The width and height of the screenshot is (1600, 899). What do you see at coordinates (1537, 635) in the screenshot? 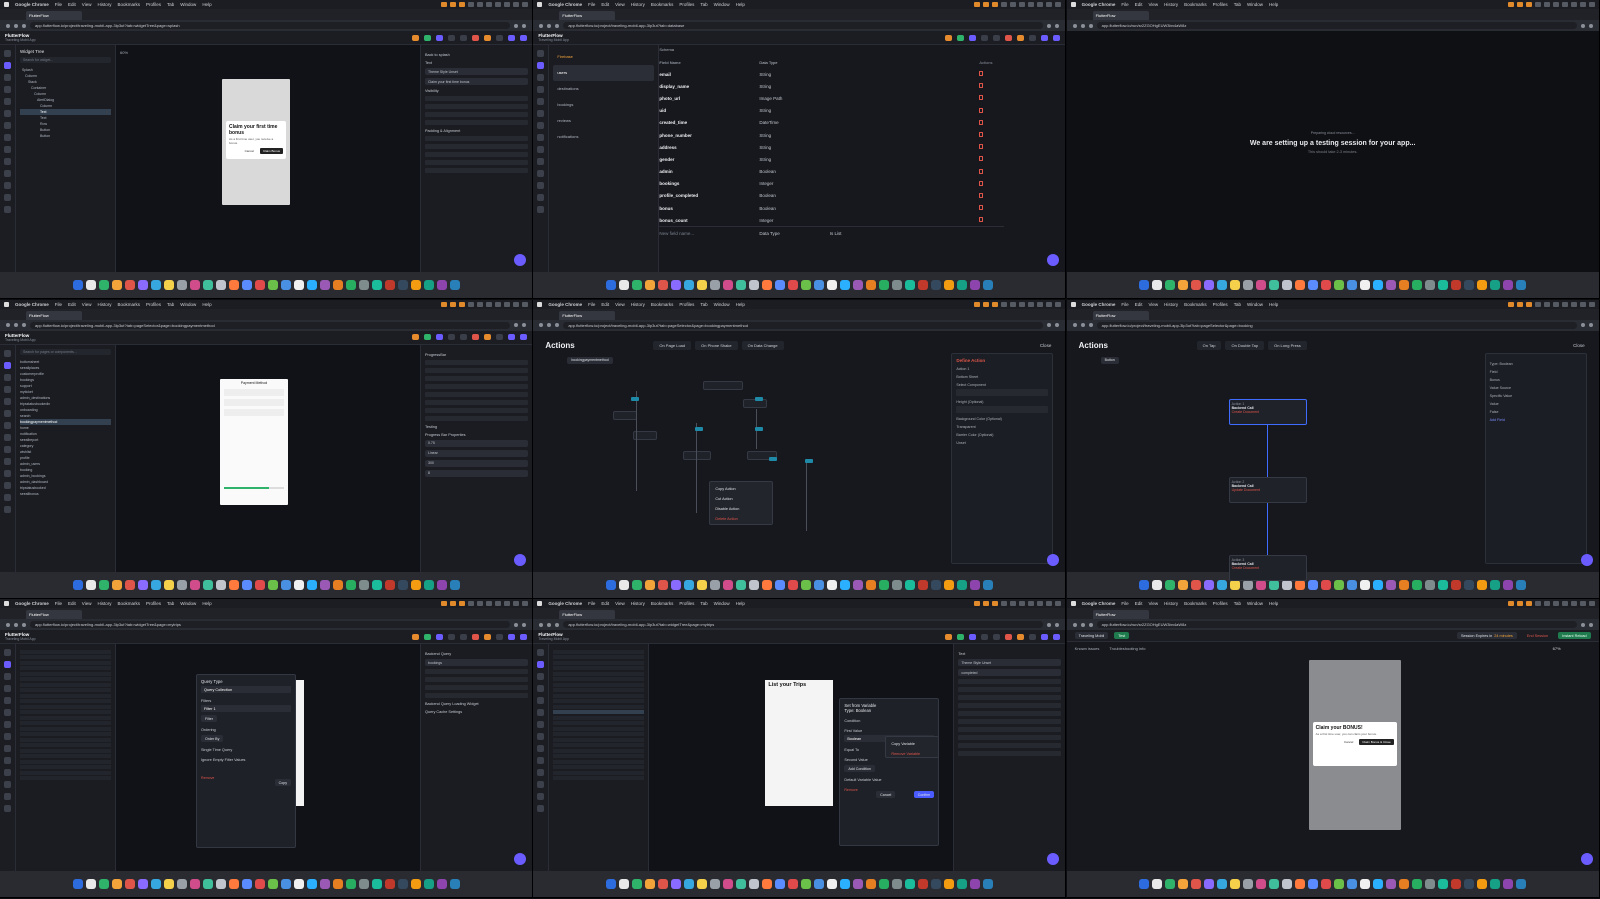
I see `end-session-button: End Session` at bounding box center [1537, 635].